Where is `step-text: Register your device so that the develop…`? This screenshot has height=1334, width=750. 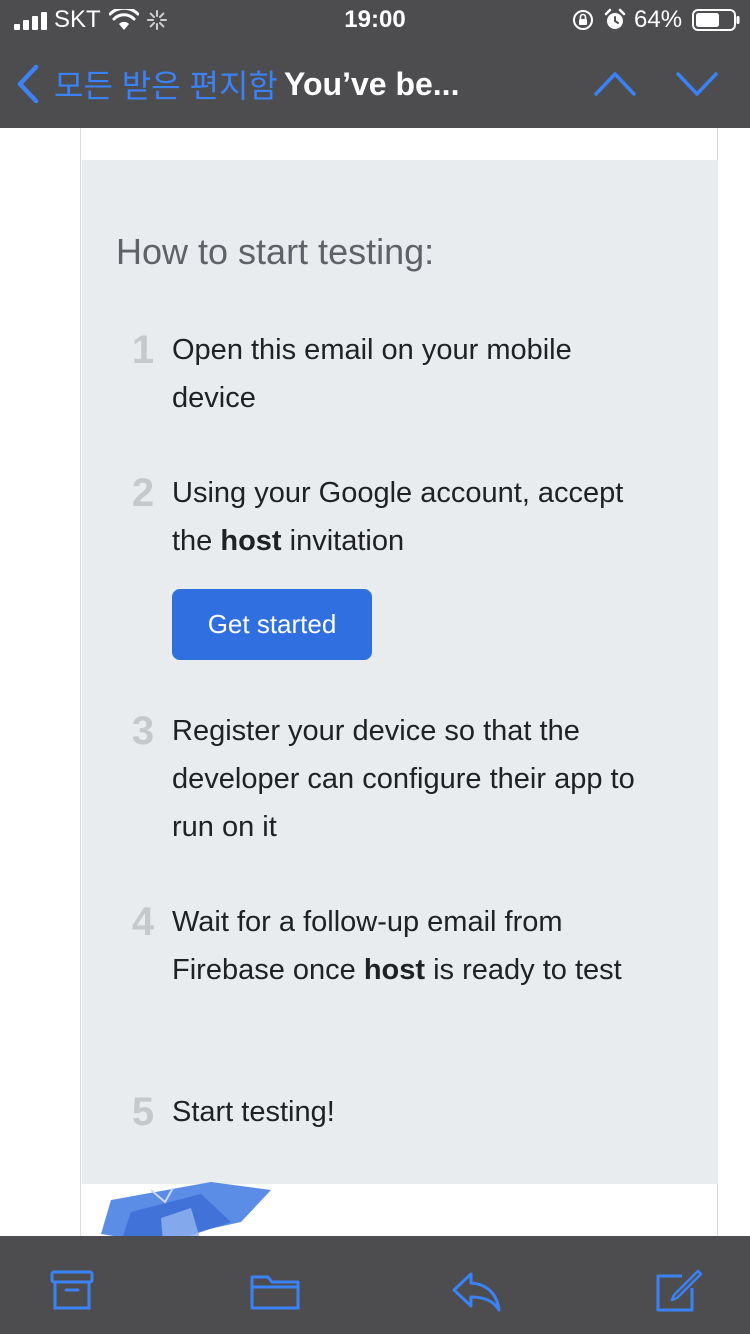
step-text: Register your device so that the develop… is located at coordinates (403, 779).